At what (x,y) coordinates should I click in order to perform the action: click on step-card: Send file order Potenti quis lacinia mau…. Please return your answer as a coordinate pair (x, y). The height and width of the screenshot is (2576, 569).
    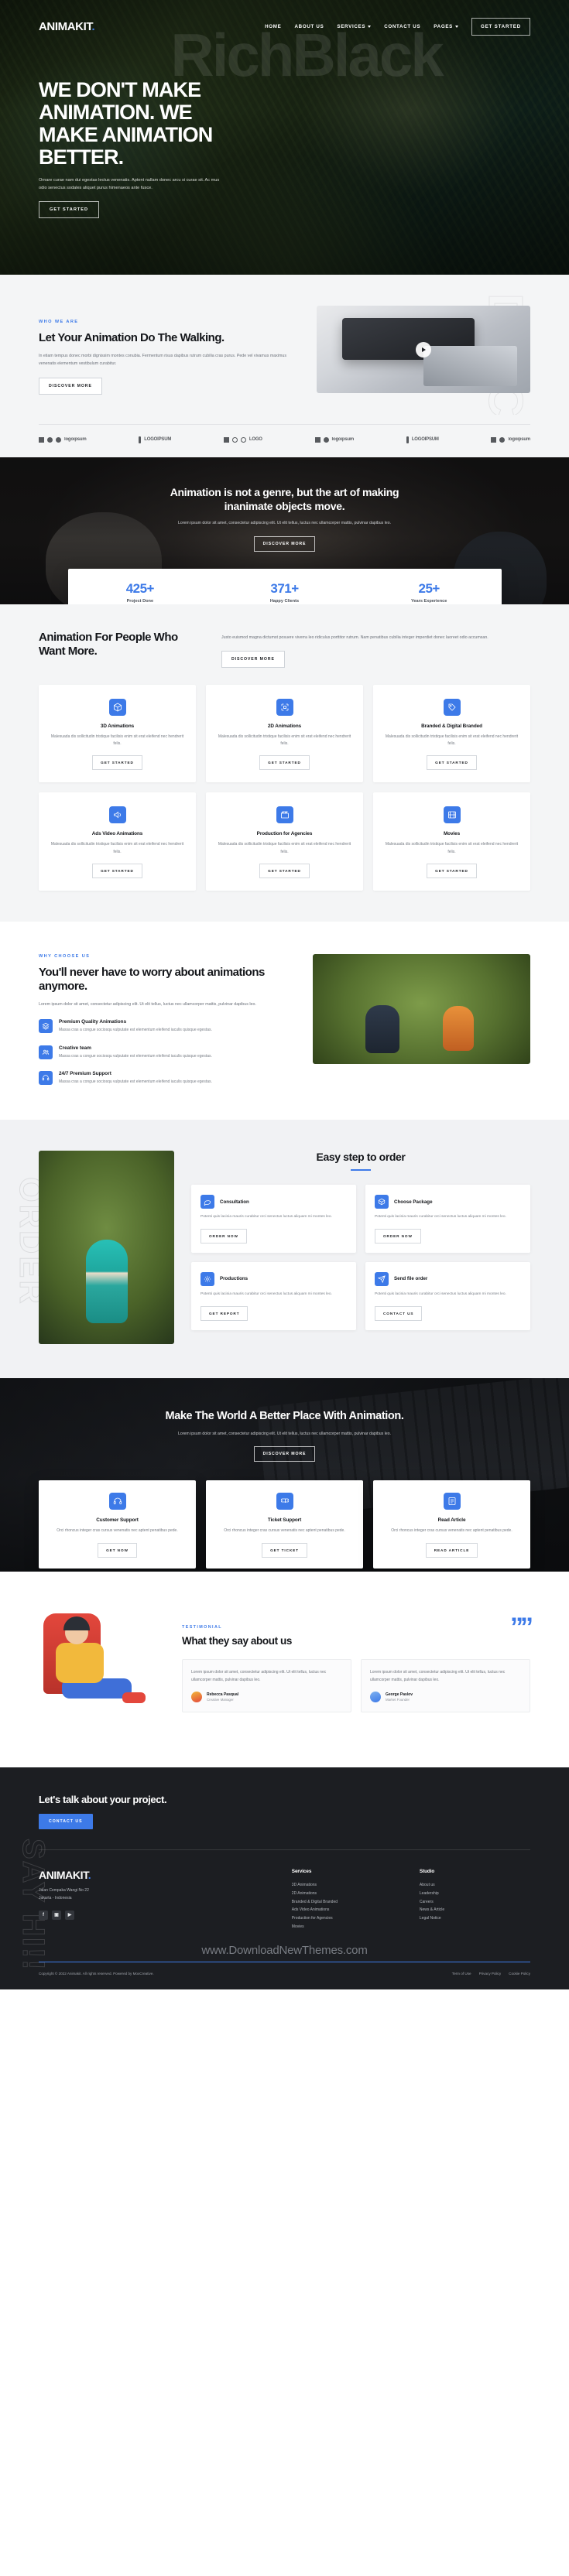
    Looking at the image, I should click on (447, 1296).